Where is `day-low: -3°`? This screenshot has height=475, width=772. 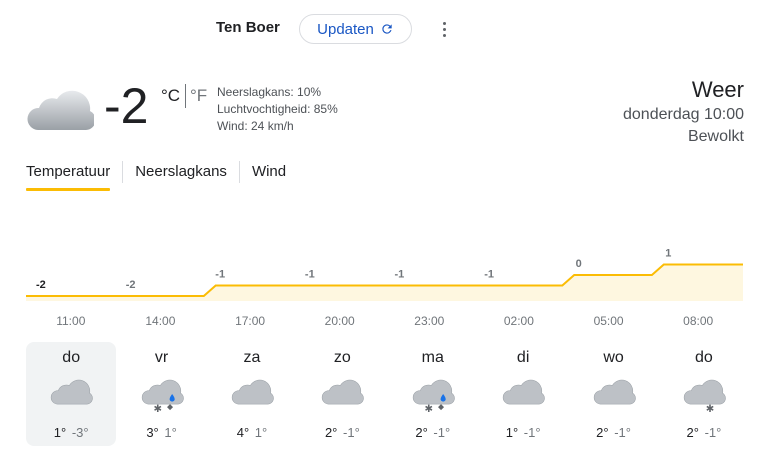 day-low: -3° is located at coordinates (80, 432).